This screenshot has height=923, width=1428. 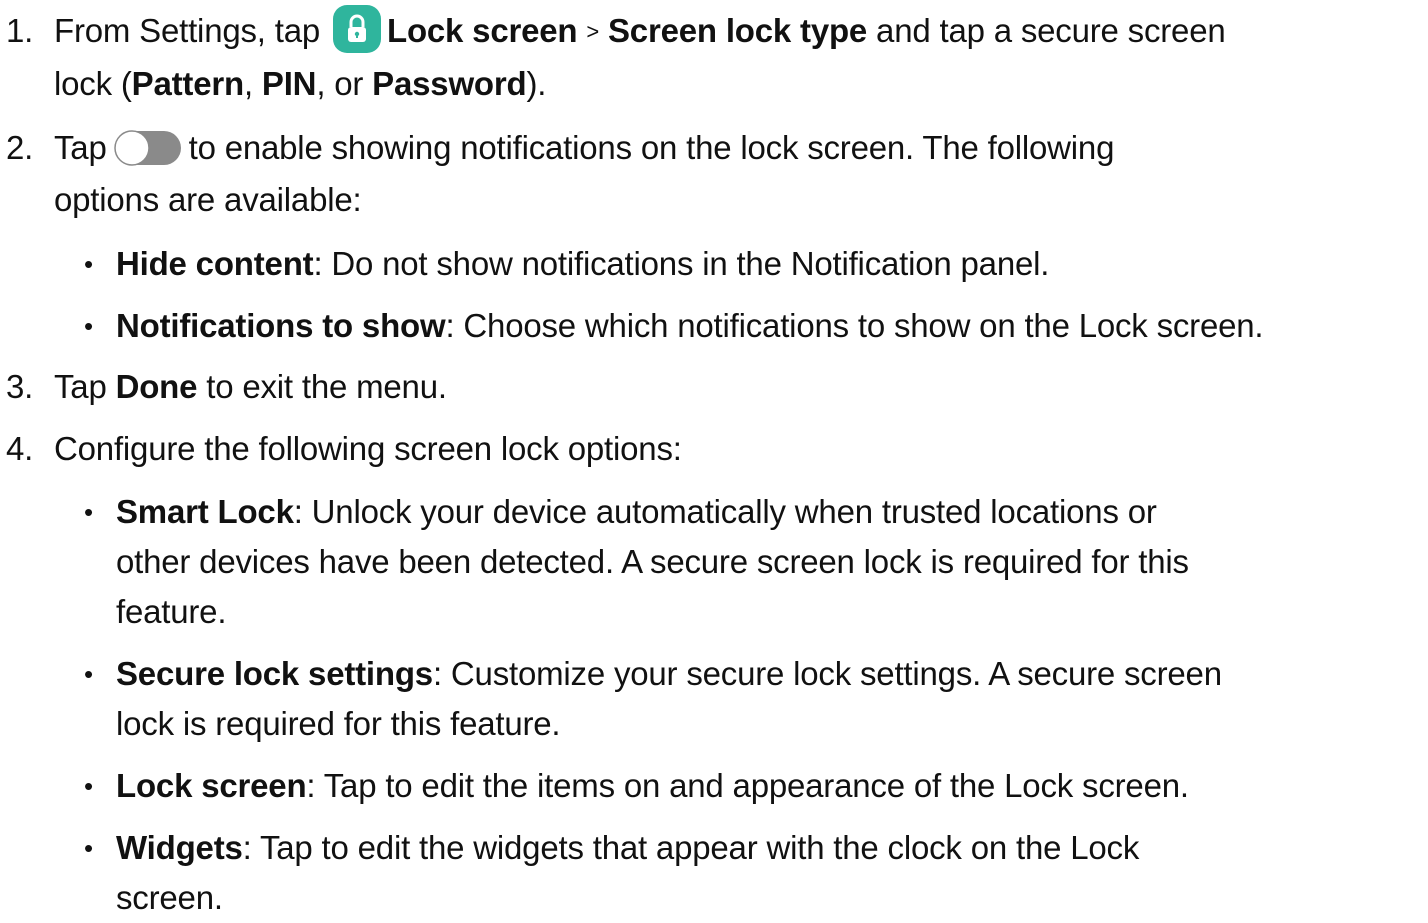 What do you see at coordinates (340, 83) in the screenshot?
I see `step-text: , or` at bounding box center [340, 83].